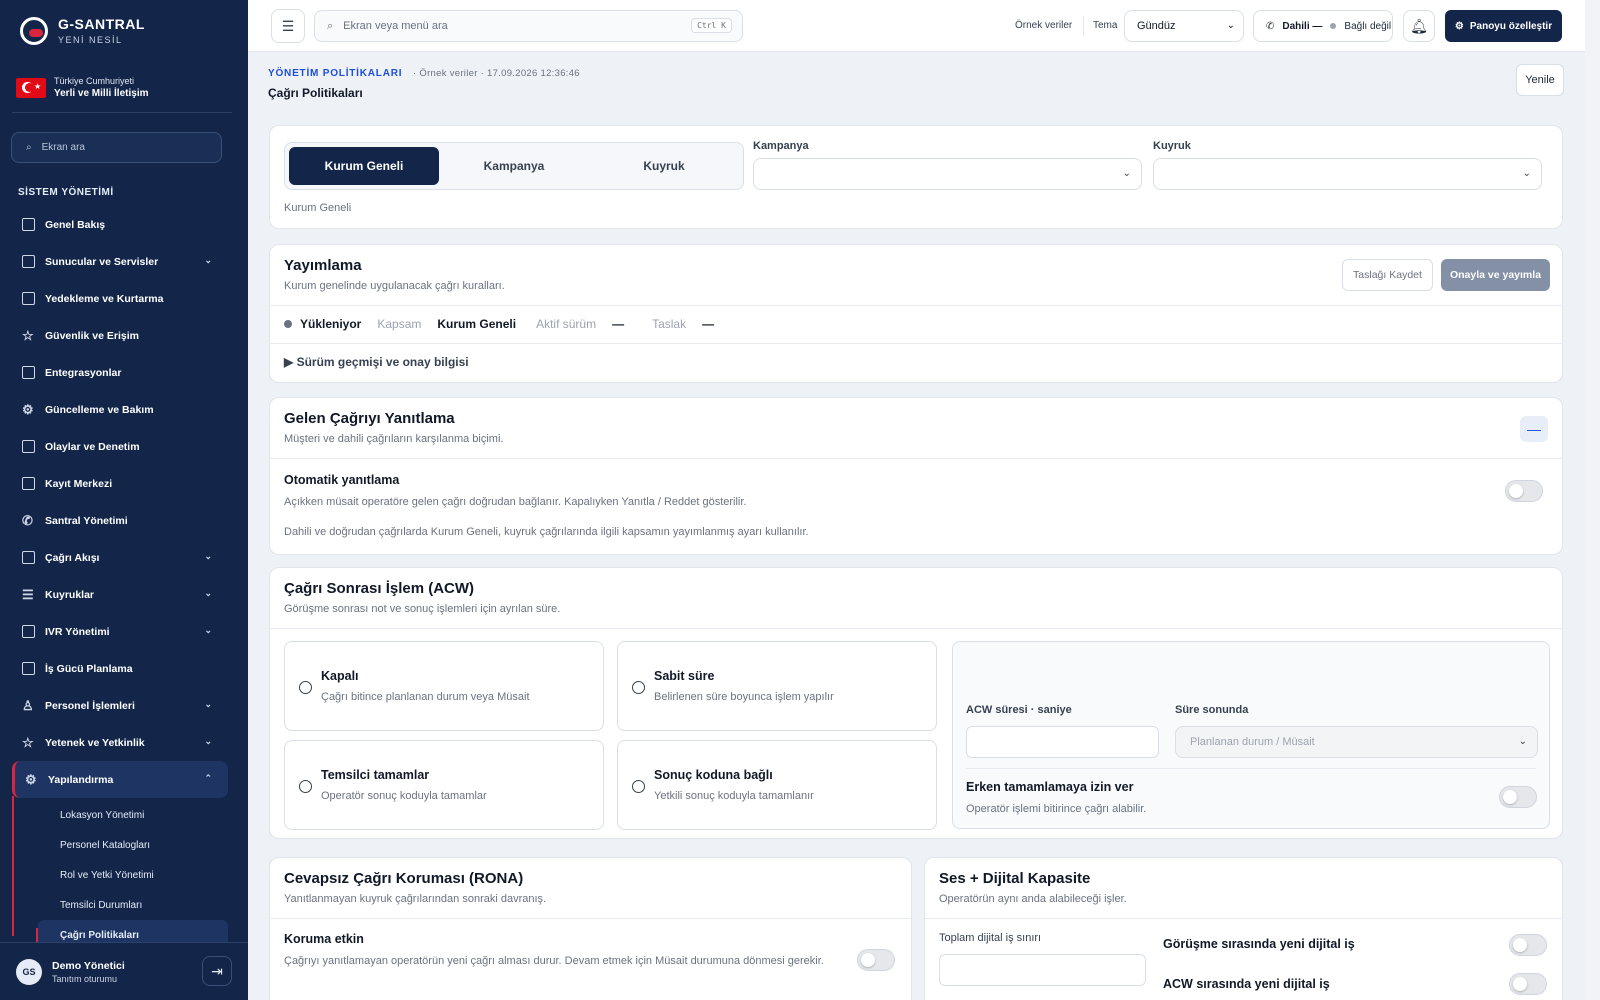 The image size is (1600, 1000). I want to click on sidebar-subitem-personel-kataloglari: Personel Katalogları, so click(120, 845).